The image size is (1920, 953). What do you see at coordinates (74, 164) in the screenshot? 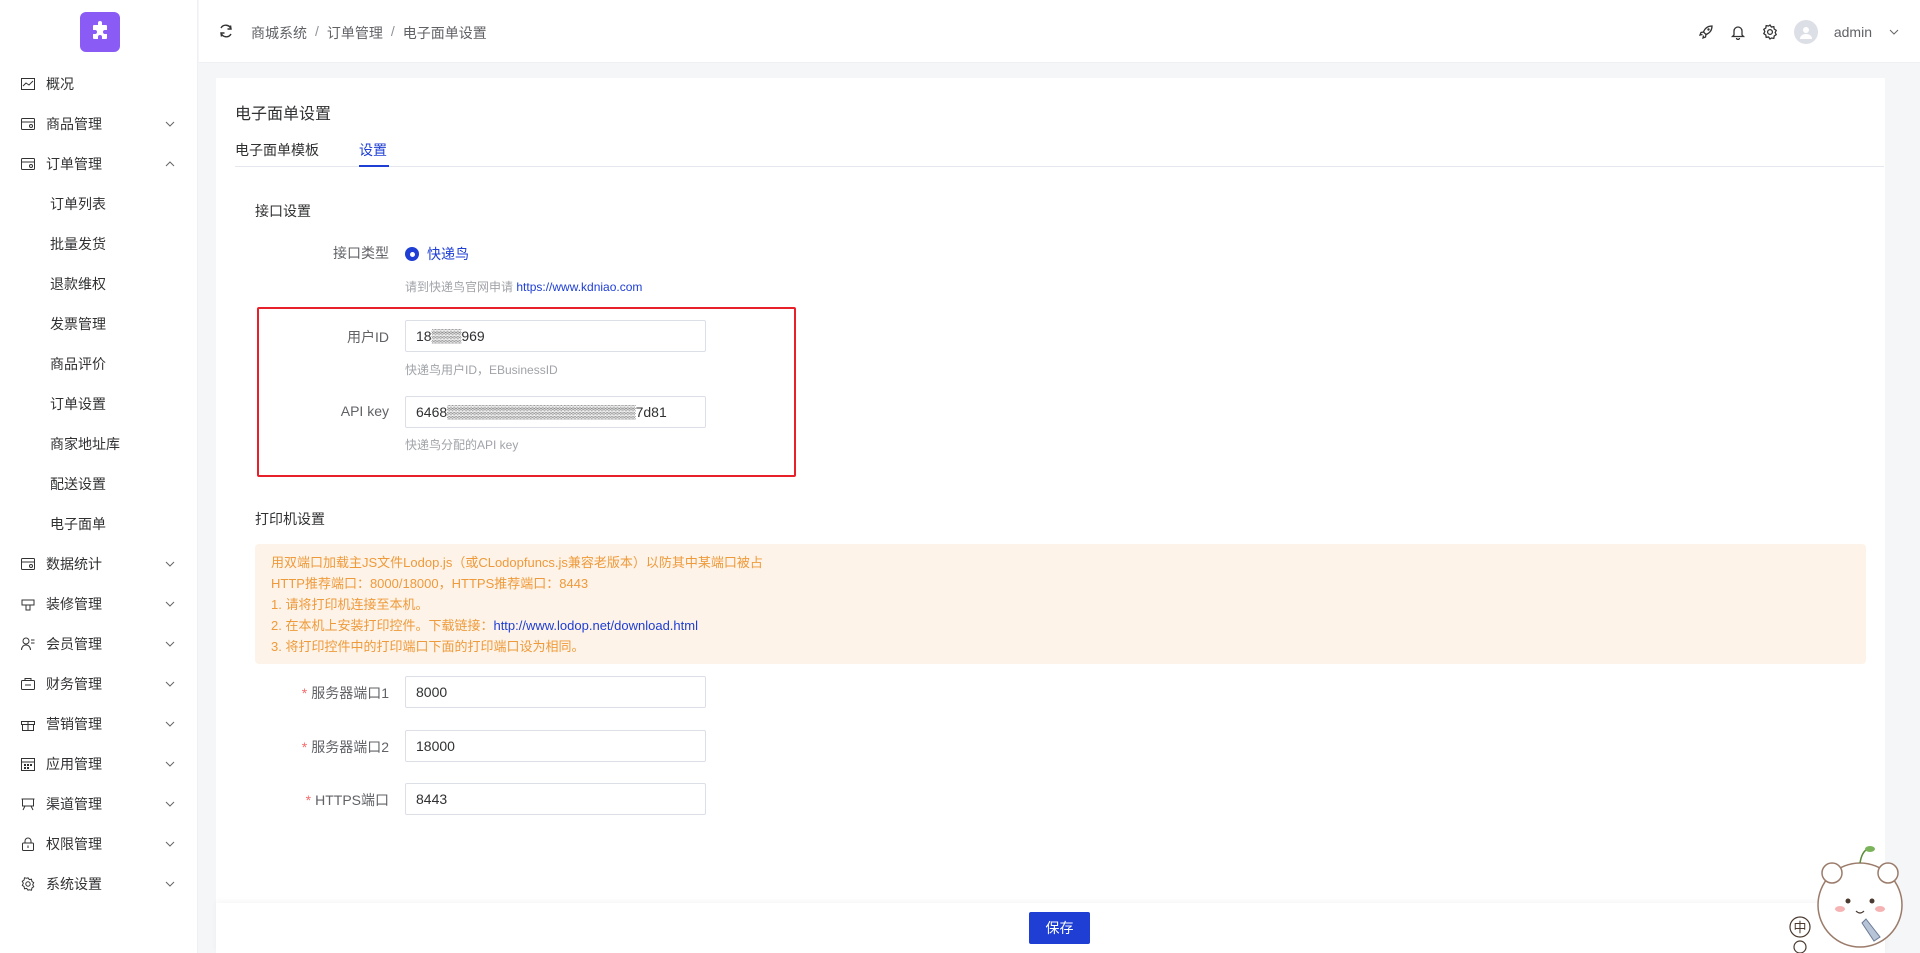
I see `sidebar-item-label: 订单管理` at bounding box center [74, 164].